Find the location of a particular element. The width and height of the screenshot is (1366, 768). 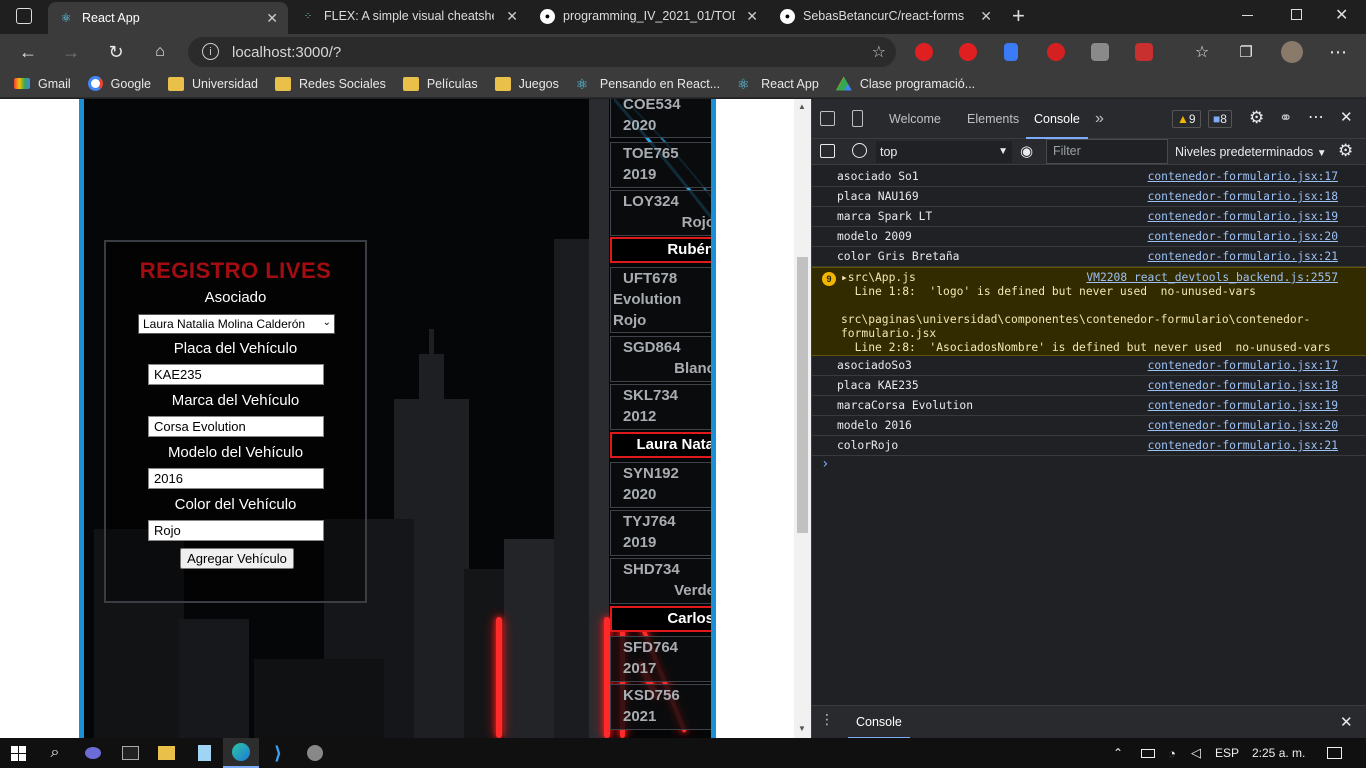

window-close-icon: ✕ is located at coordinates (1341, 15).